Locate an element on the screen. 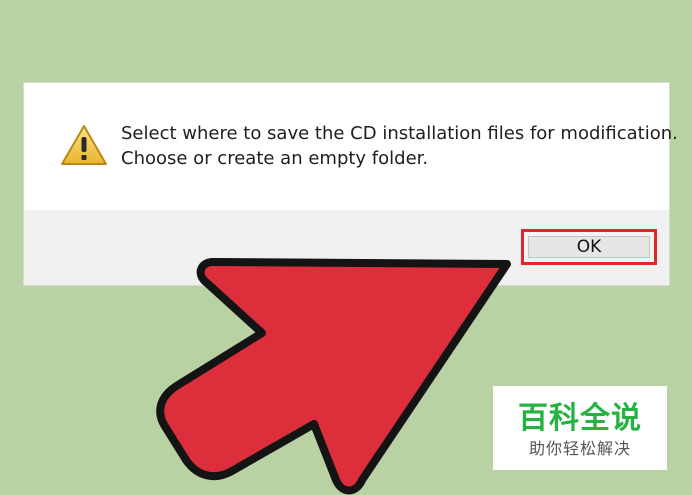 This screenshot has width=692, height=495. watermark-title: 百科全说 is located at coordinates (580, 418).